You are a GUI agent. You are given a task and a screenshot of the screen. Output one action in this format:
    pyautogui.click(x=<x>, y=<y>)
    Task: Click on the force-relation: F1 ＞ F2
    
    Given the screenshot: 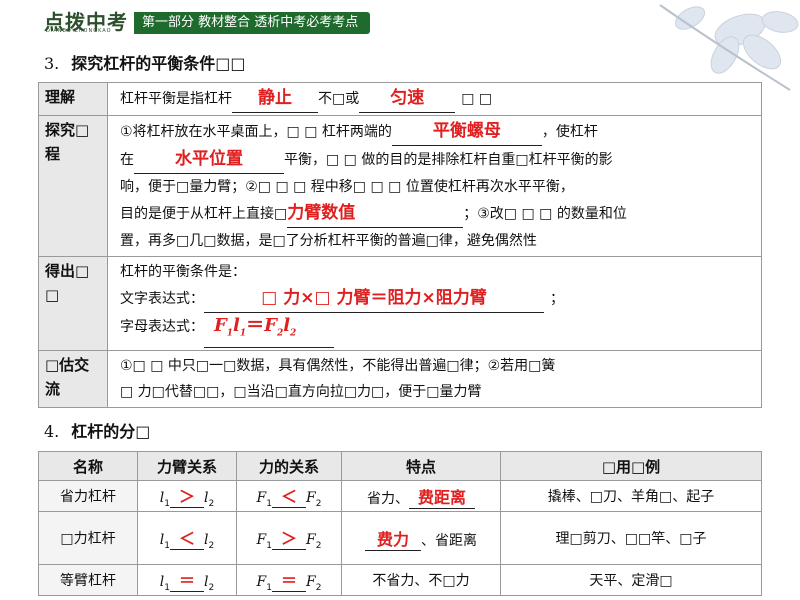 What is the action you would take?
    pyautogui.click(x=289, y=538)
    